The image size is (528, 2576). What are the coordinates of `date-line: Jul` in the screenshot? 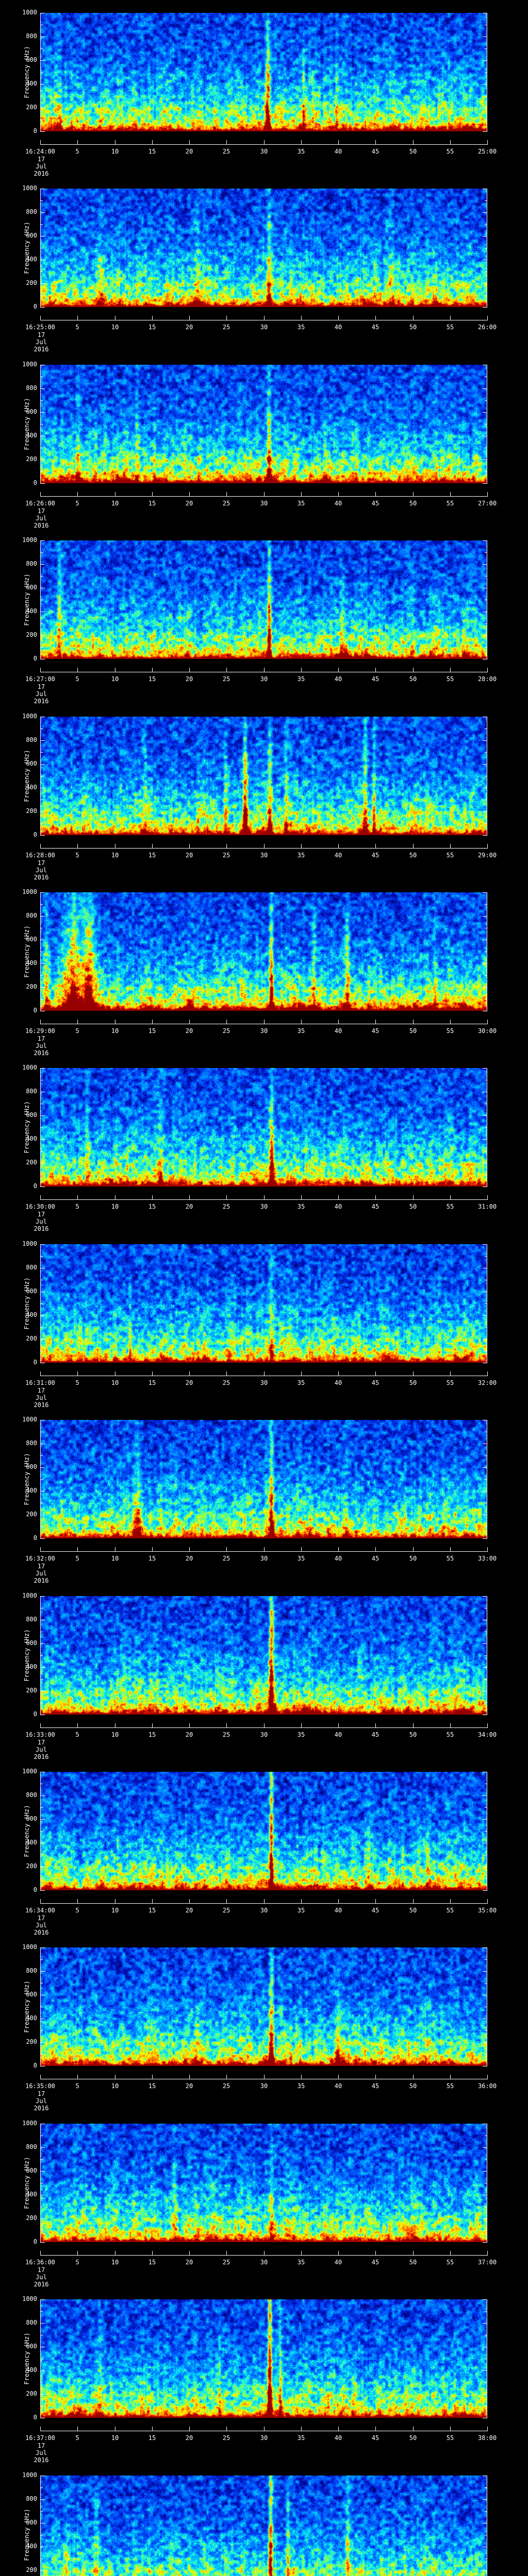 It's located at (41, 694).